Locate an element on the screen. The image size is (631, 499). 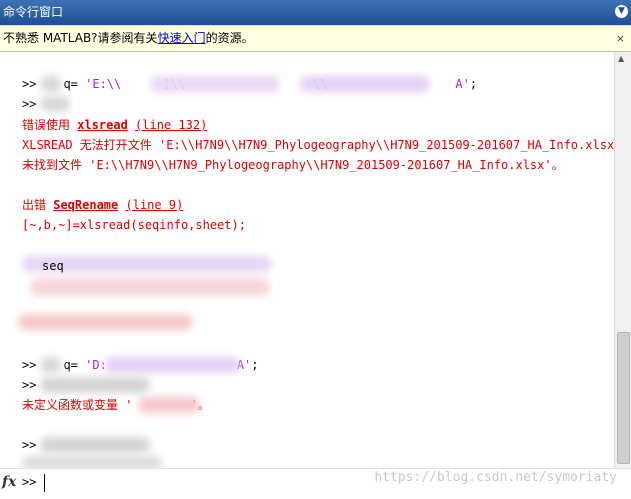
error-line-link: (line 9) is located at coordinates (155, 205).